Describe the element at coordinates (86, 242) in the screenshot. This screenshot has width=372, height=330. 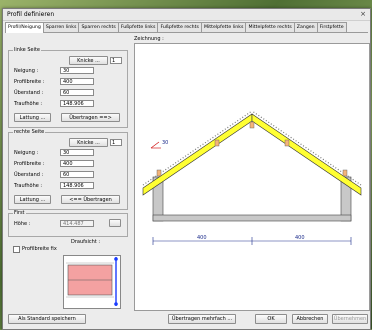
I see `draufsicht-label: Draufsicht :` at that location.